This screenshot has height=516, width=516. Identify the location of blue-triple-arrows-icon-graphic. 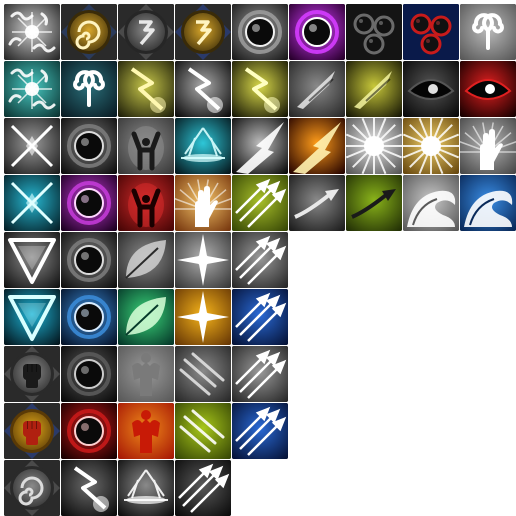
(260, 317).